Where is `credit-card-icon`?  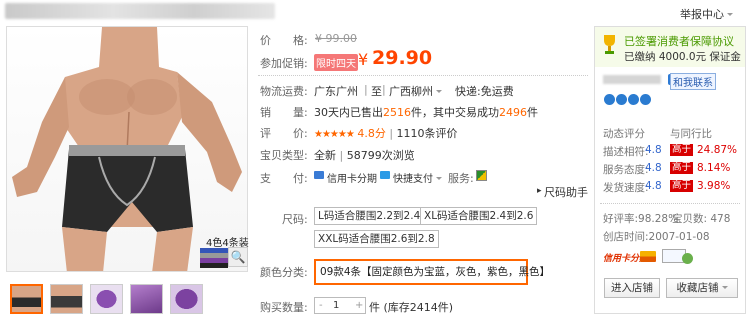 credit-card-icon is located at coordinates (319, 175).